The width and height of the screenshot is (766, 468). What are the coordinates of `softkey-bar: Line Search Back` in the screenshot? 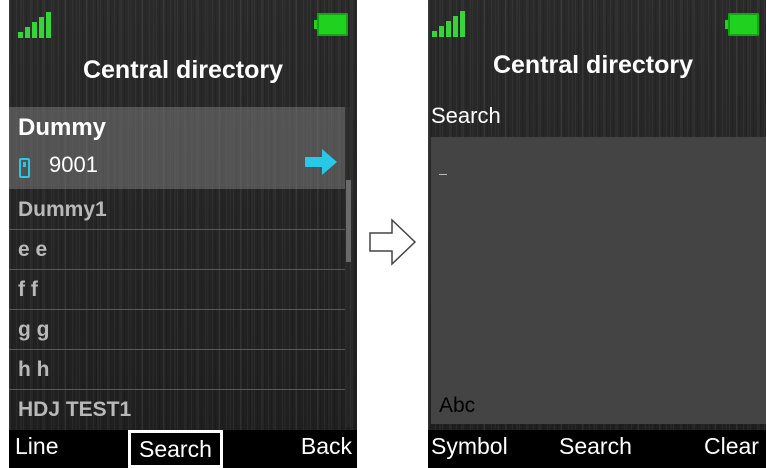 It's located at (183, 449).